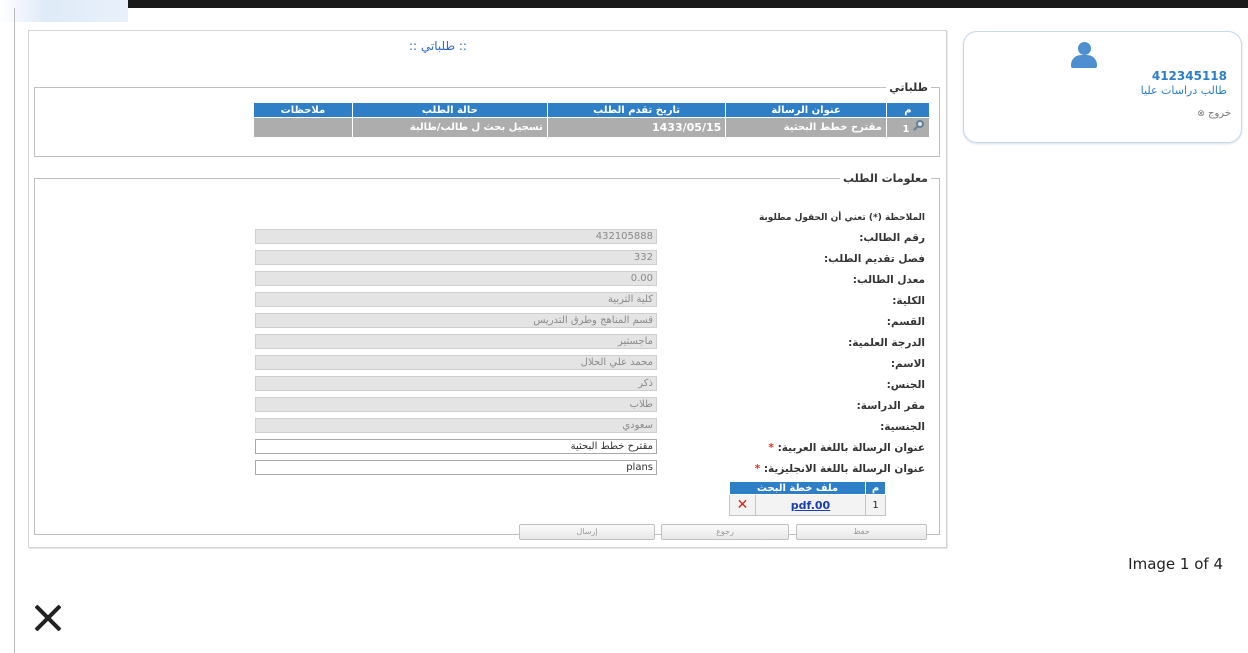 This screenshot has width=1248, height=653. I want to click on field-label: الاسم:, so click(907, 364).